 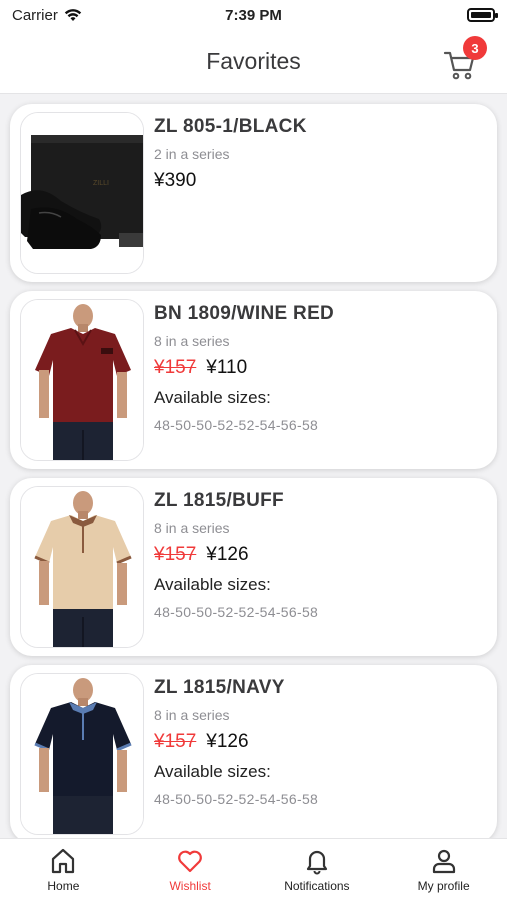 I want to click on clock: 7:39 PM, so click(x=253, y=15).